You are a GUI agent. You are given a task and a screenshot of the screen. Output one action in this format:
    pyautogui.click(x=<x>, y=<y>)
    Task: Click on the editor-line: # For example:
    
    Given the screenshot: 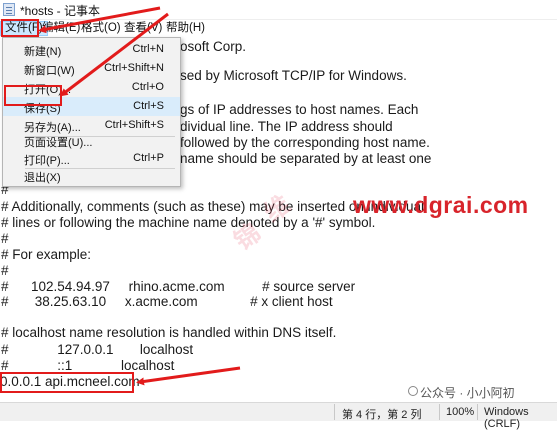 What is the action you would take?
    pyautogui.click(x=46, y=254)
    